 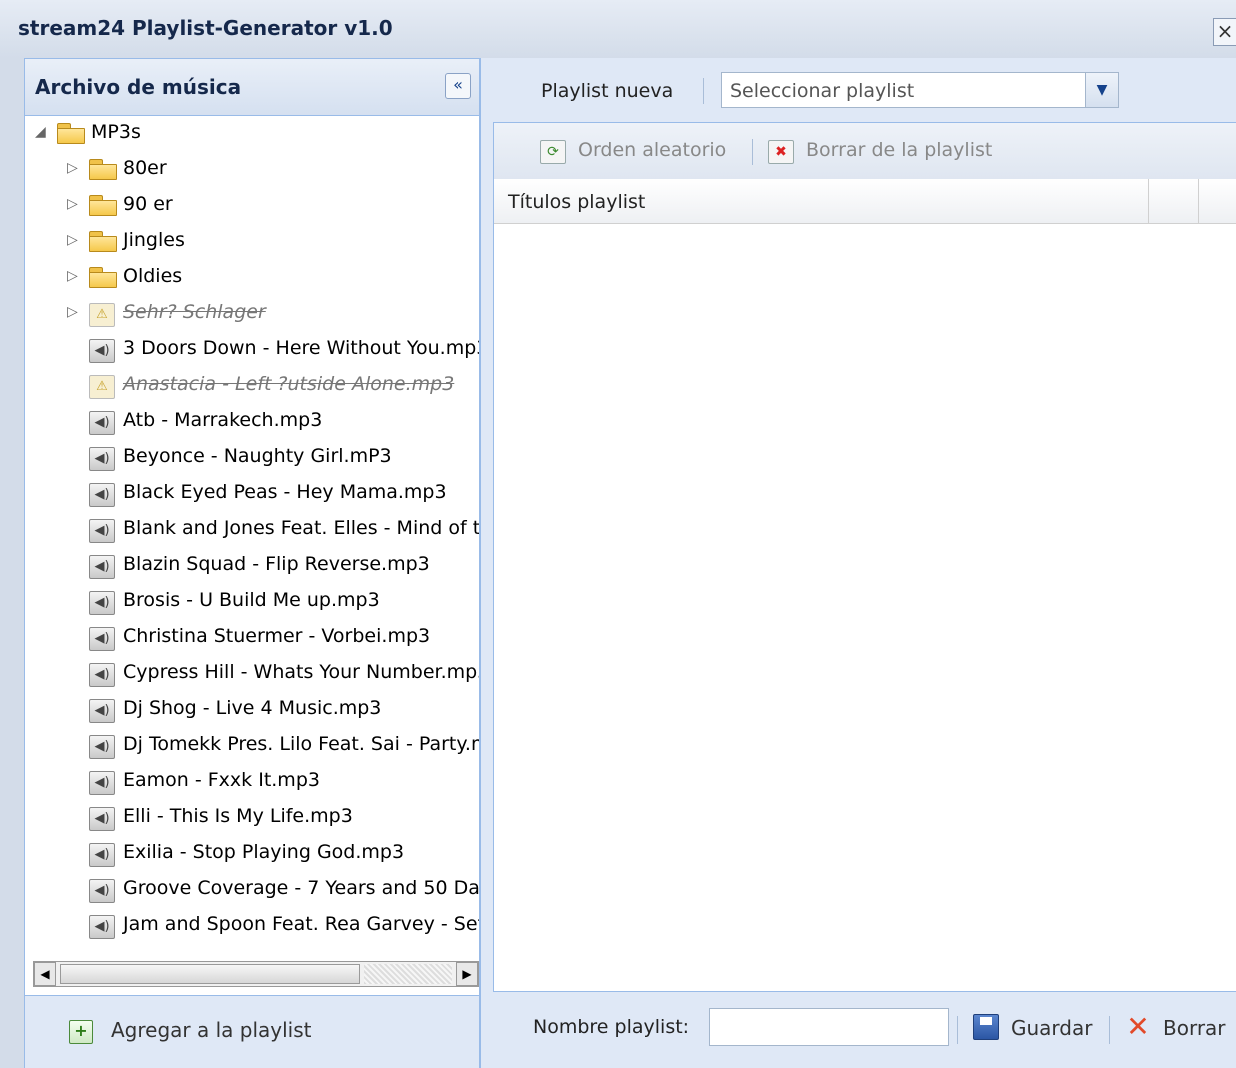 I want to click on tree-folder-node: ◢ MP3s, so click(x=252, y=135).